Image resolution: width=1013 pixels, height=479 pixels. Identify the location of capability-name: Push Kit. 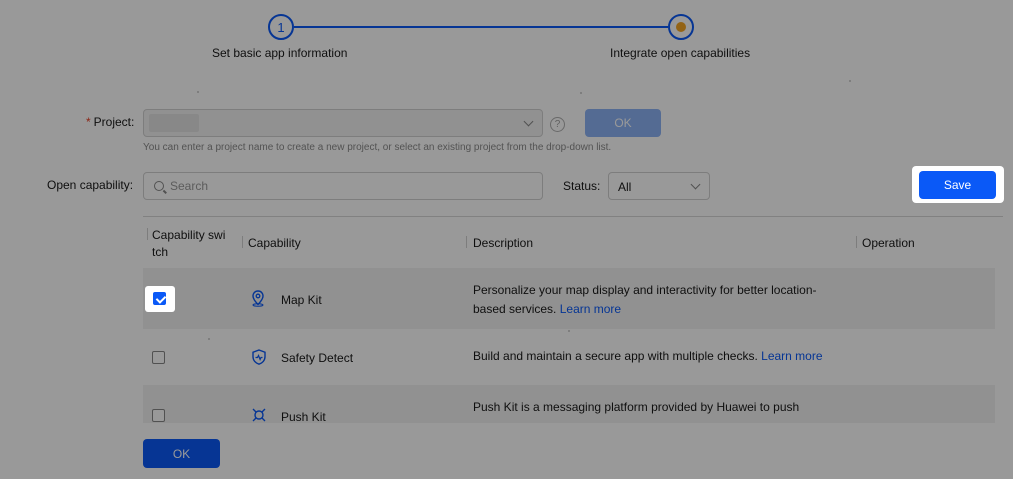
(303, 417).